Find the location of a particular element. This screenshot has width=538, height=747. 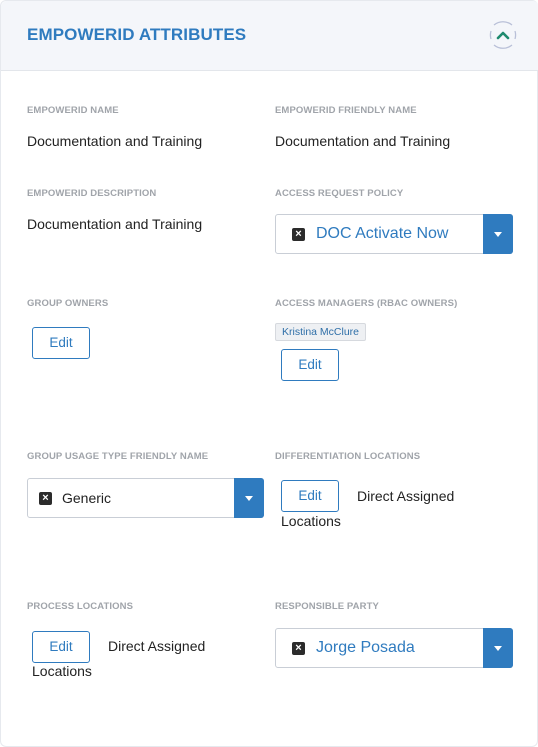

friendly-name-value: Documentation and Training is located at coordinates (363, 141).